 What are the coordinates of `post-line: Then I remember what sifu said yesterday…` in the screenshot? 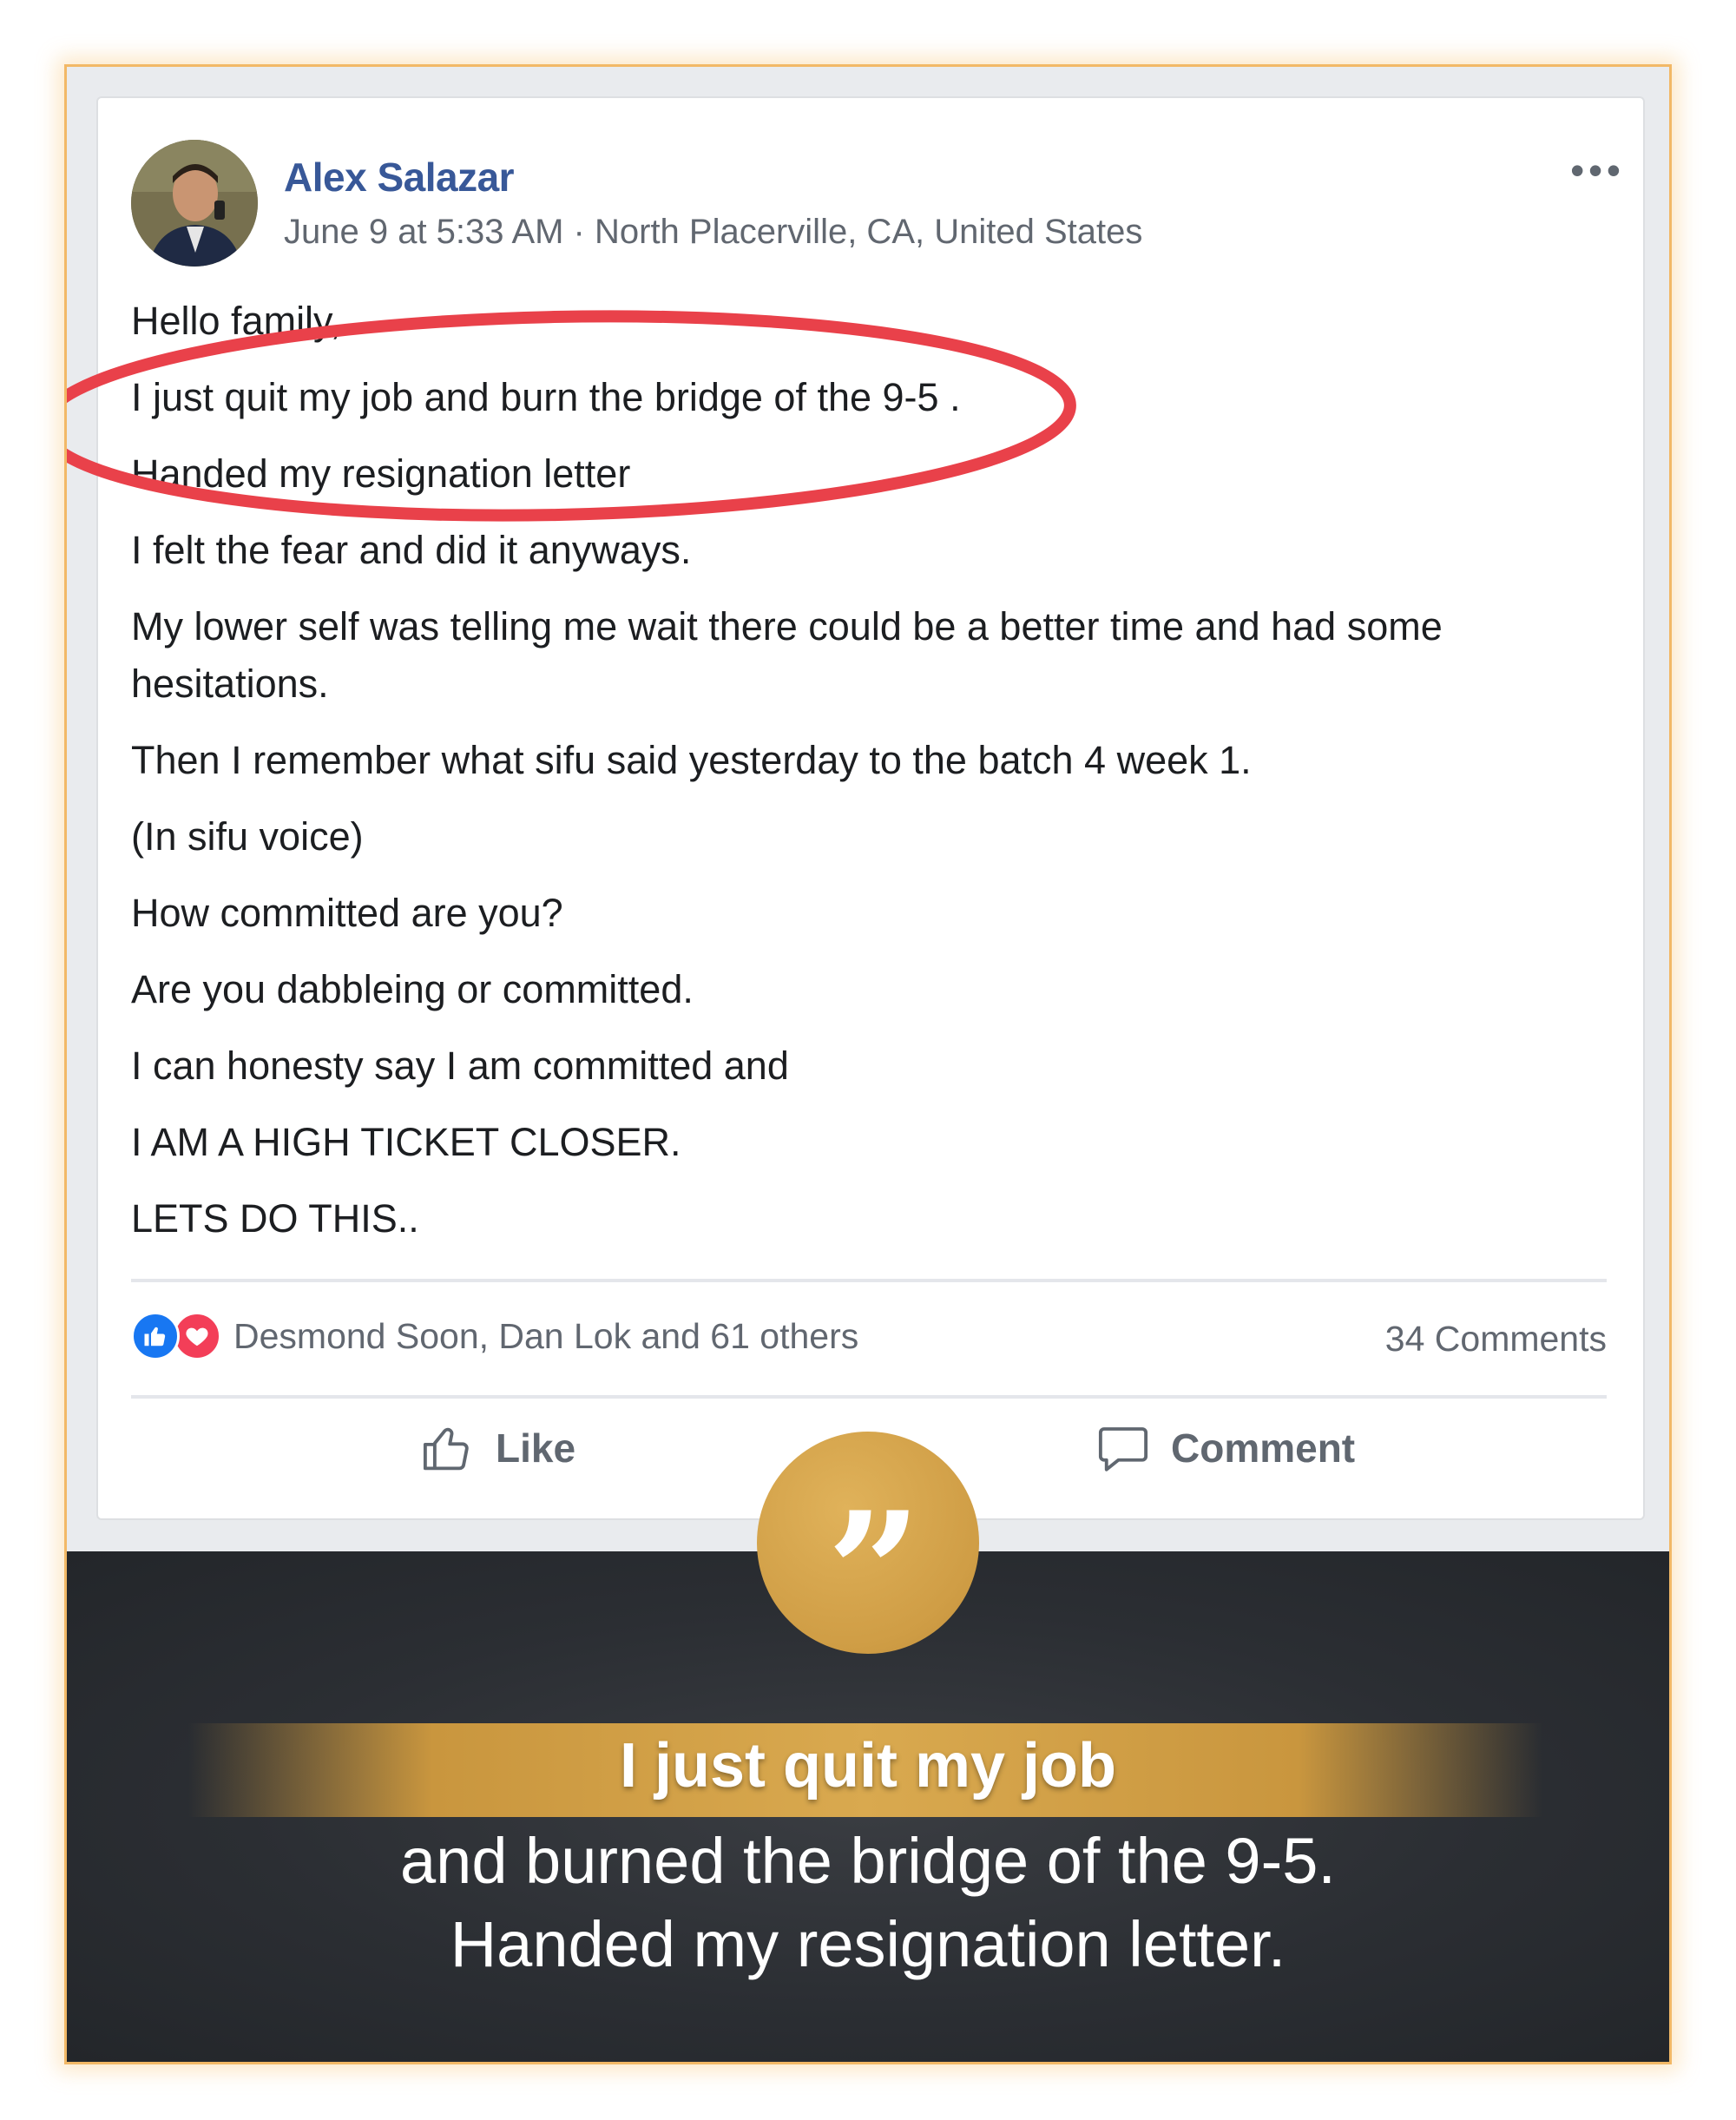 It's located at (691, 760).